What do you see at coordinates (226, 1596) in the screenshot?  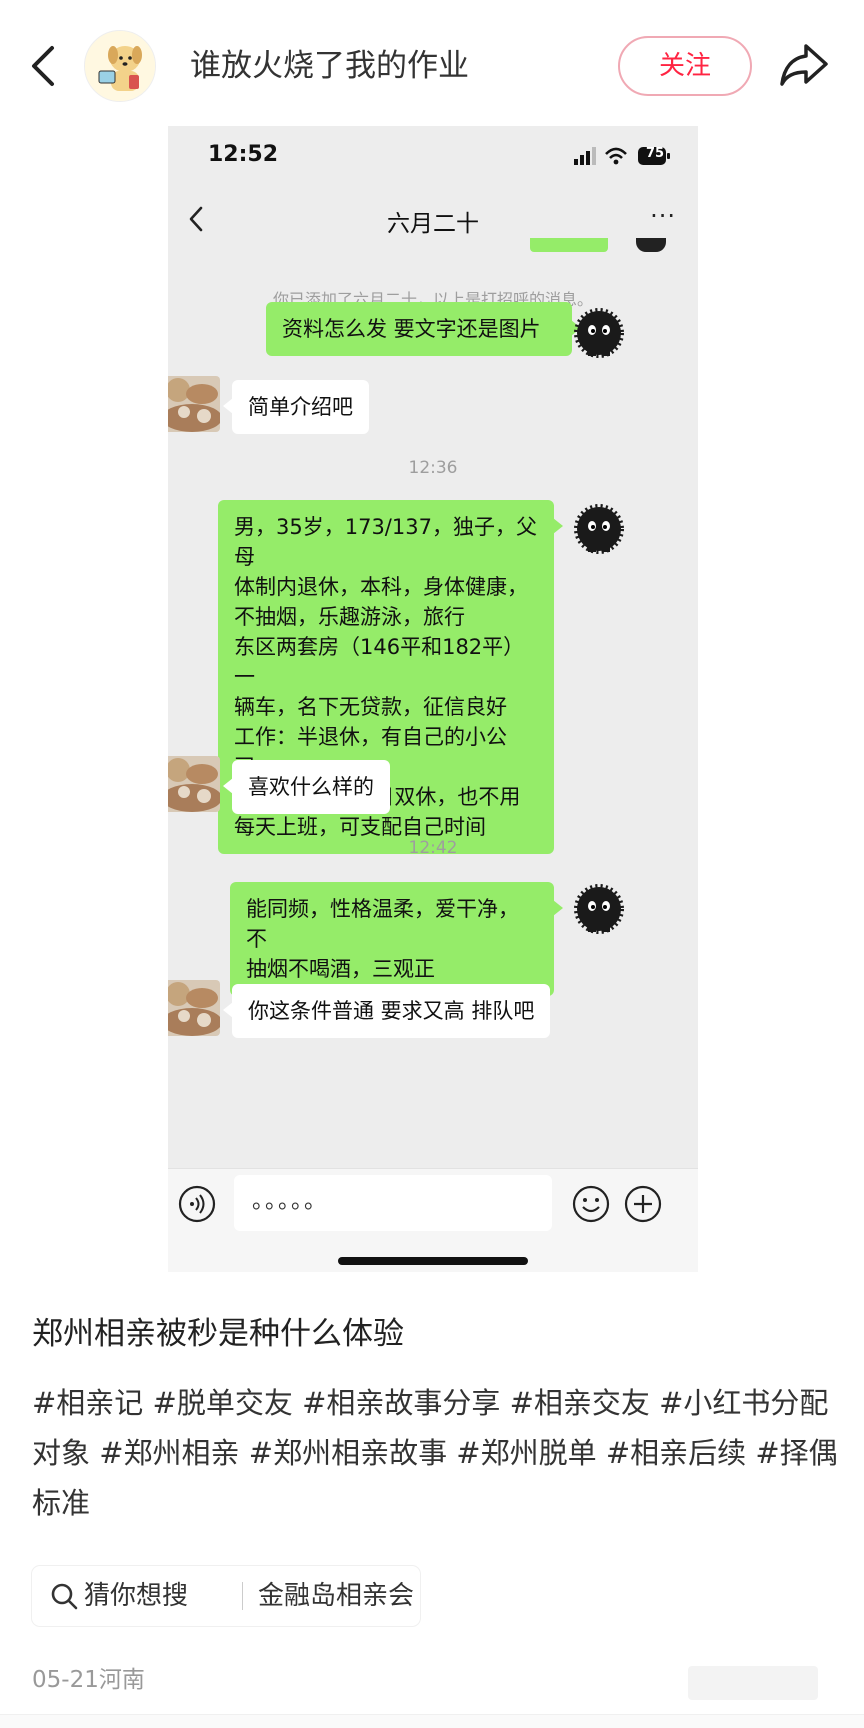 I see `suggested-search-chip: 猜你想搜 金融岛相亲会` at bounding box center [226, 1596].